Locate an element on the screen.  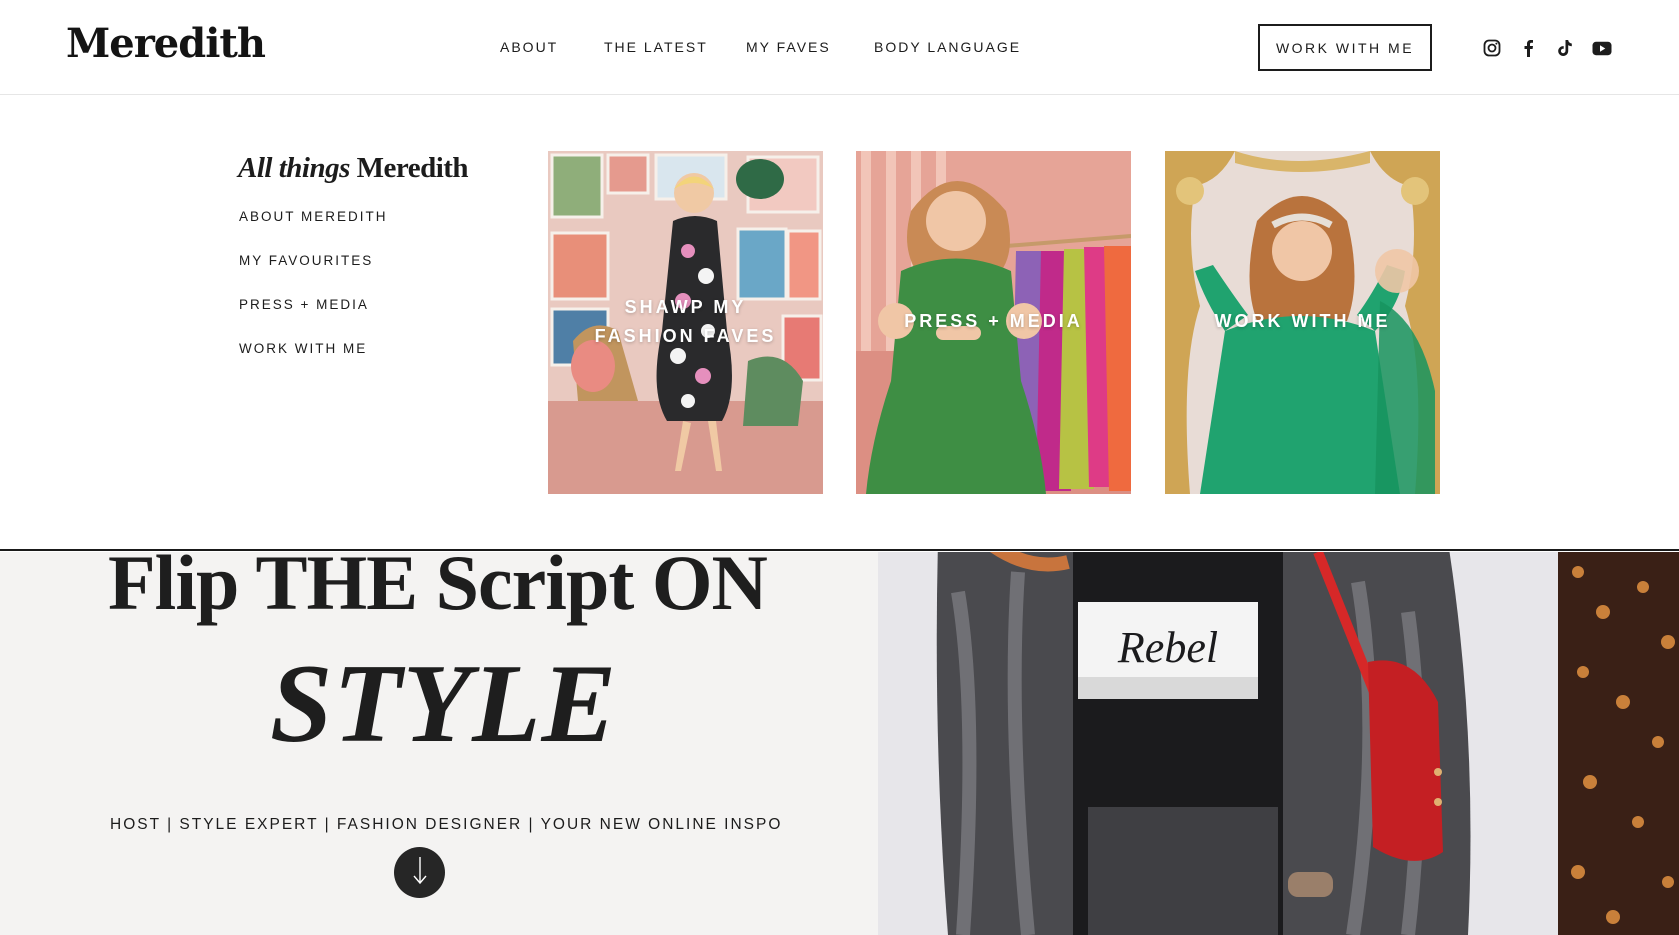
shirt-print-text: Rebel is located at coordinates (1167, 647).